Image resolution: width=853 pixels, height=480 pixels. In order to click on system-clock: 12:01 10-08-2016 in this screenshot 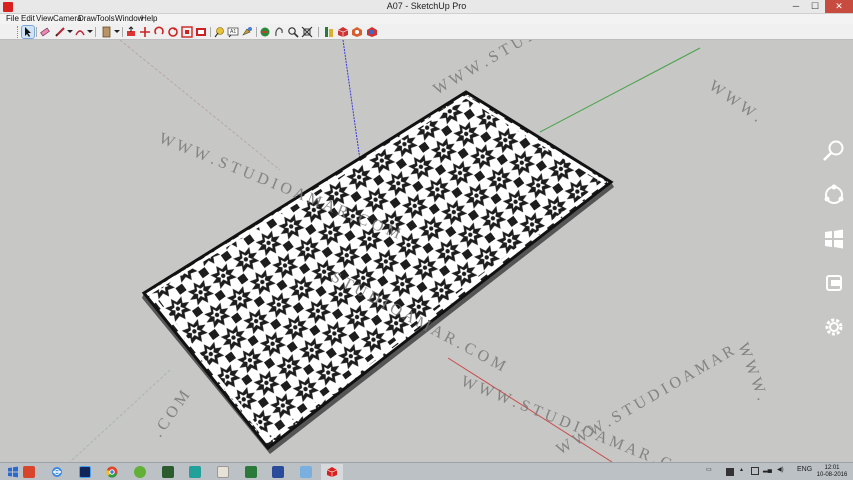, I will do `click(832, 472)`.